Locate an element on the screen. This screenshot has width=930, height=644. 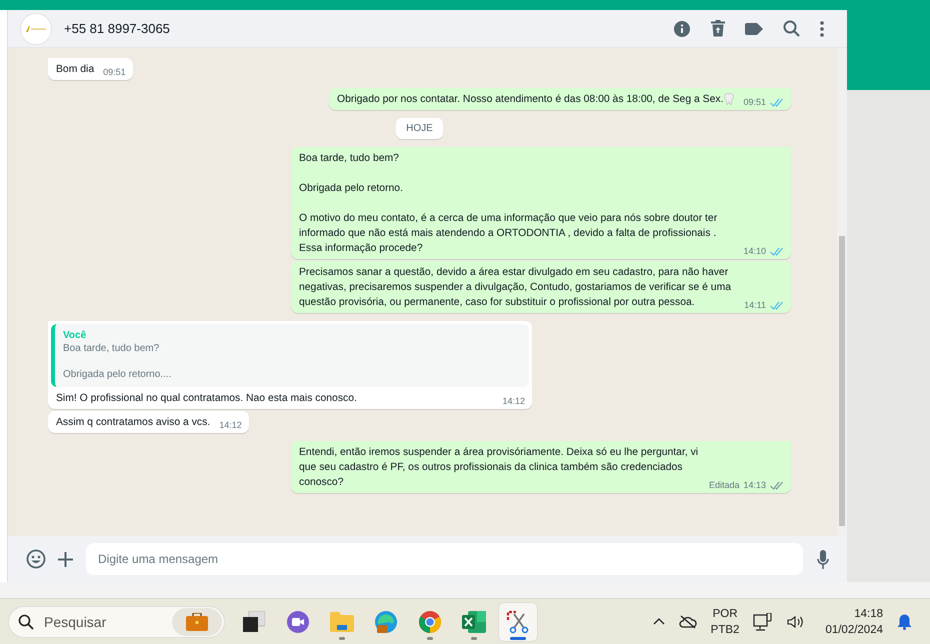
scrollbar-thumb is located at coordinates (842, 381).